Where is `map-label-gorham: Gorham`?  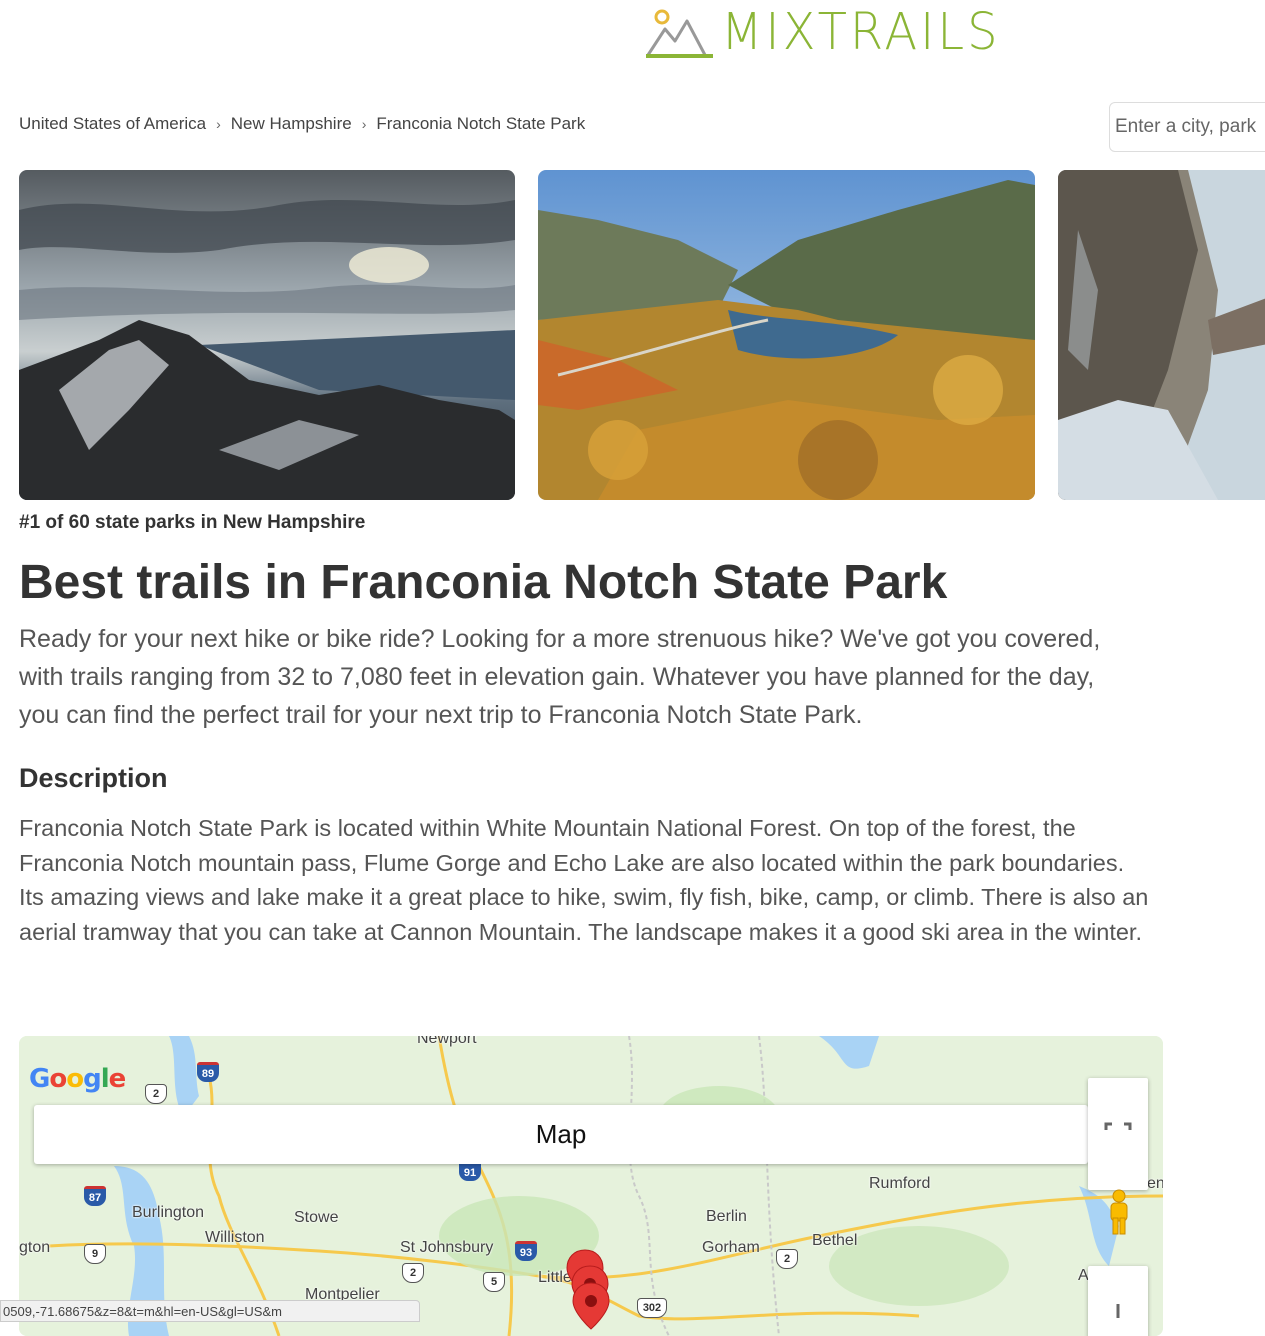
map-label-gorham: Gorham is located at coordinates (731, 1247).